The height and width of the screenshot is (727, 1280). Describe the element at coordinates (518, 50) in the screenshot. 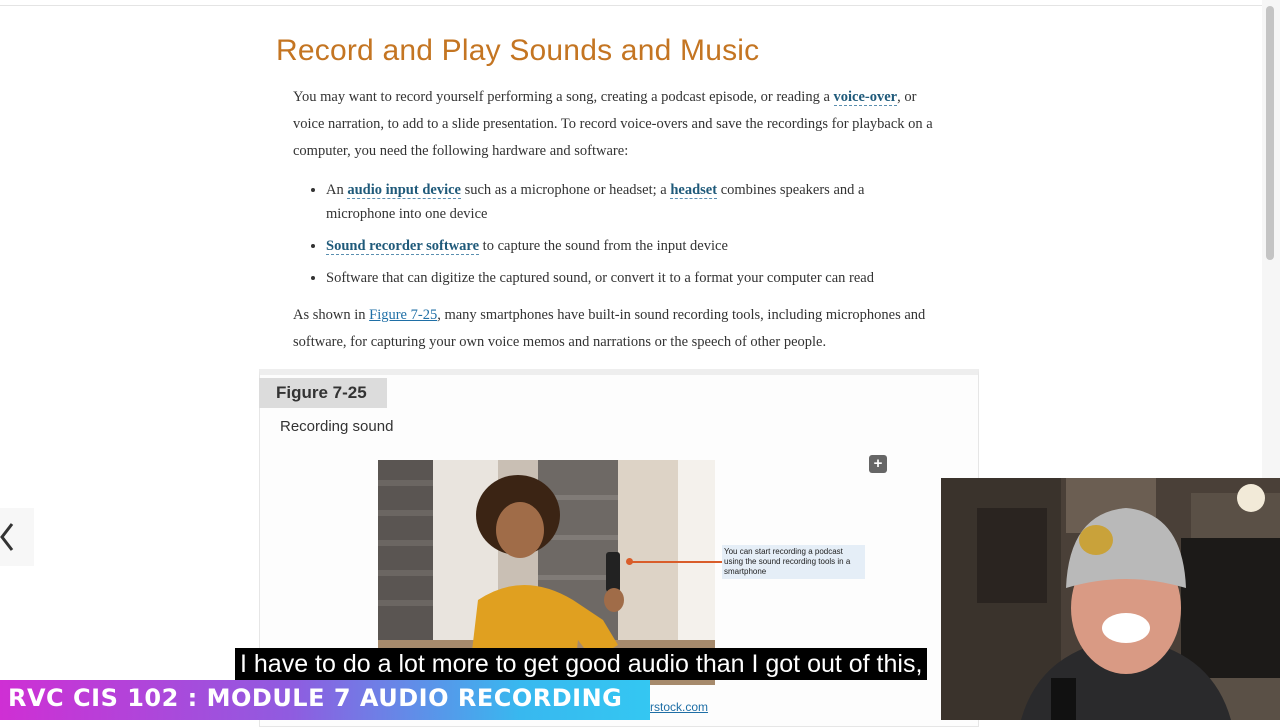

I see `page-title: Record and Play Sounds and Music` at that location.